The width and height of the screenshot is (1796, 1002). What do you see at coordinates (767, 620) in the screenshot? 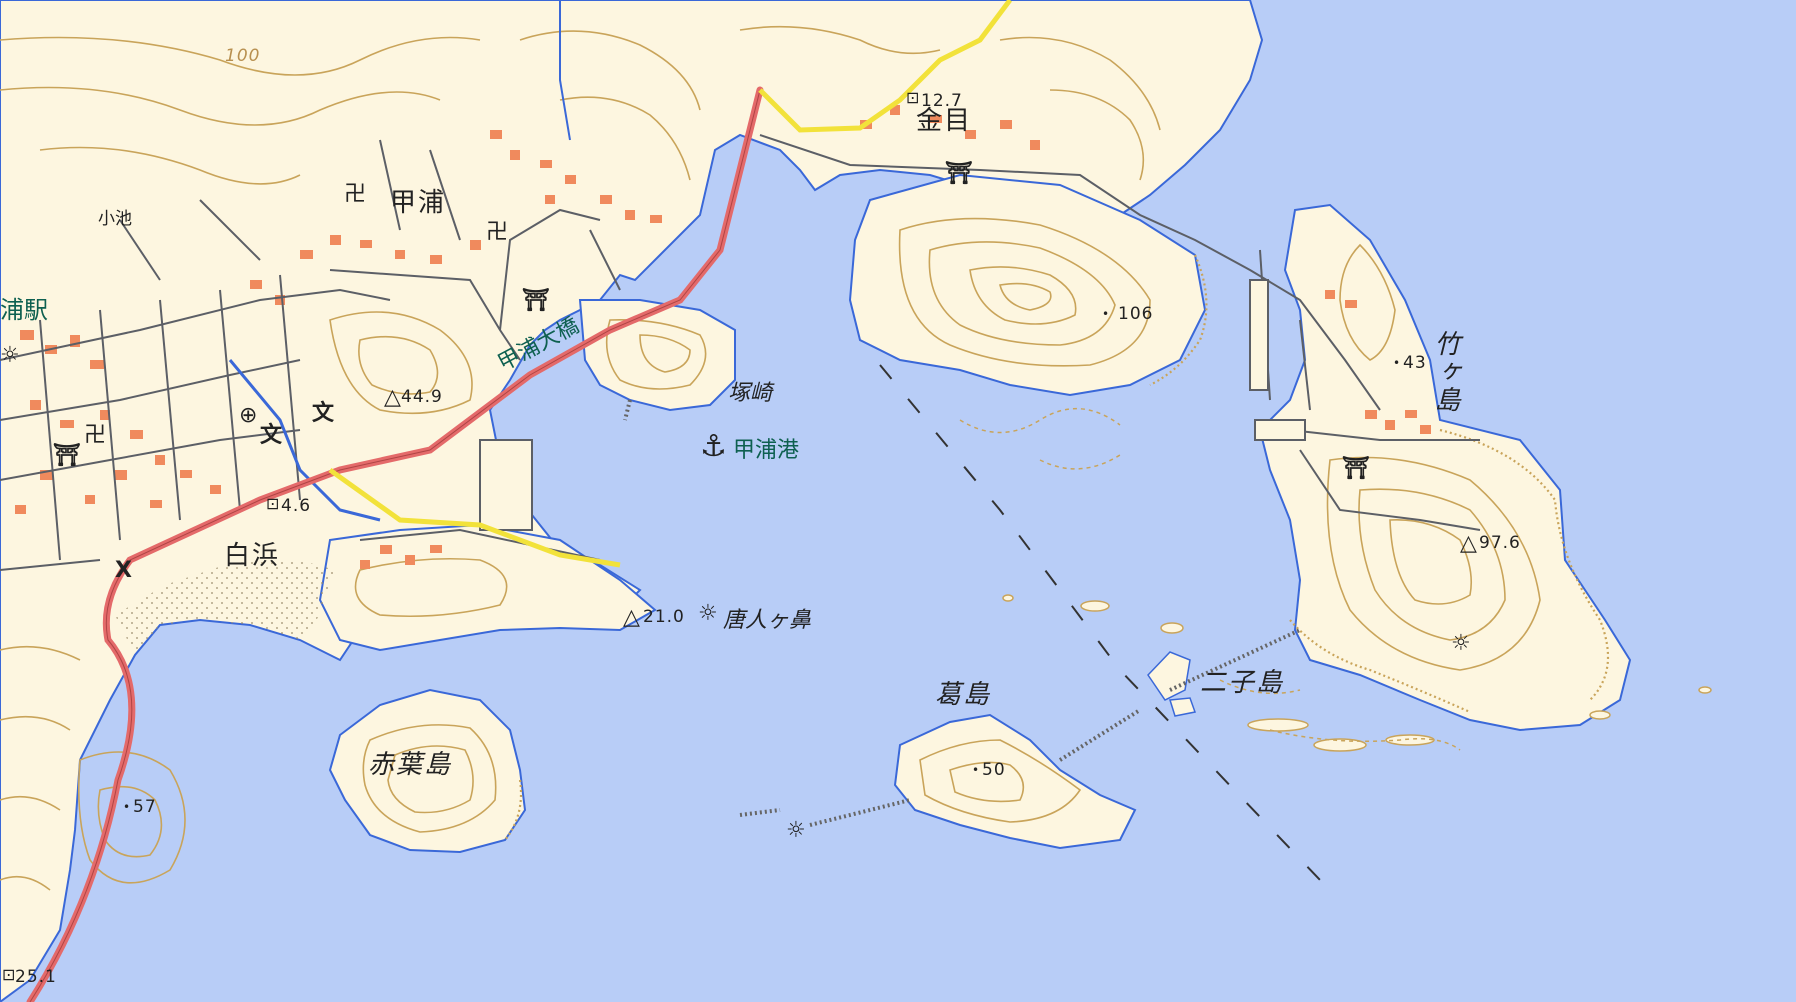
I see `karatogahana-label: 唐人ヶ鼻` at bounding box center [767, 620].